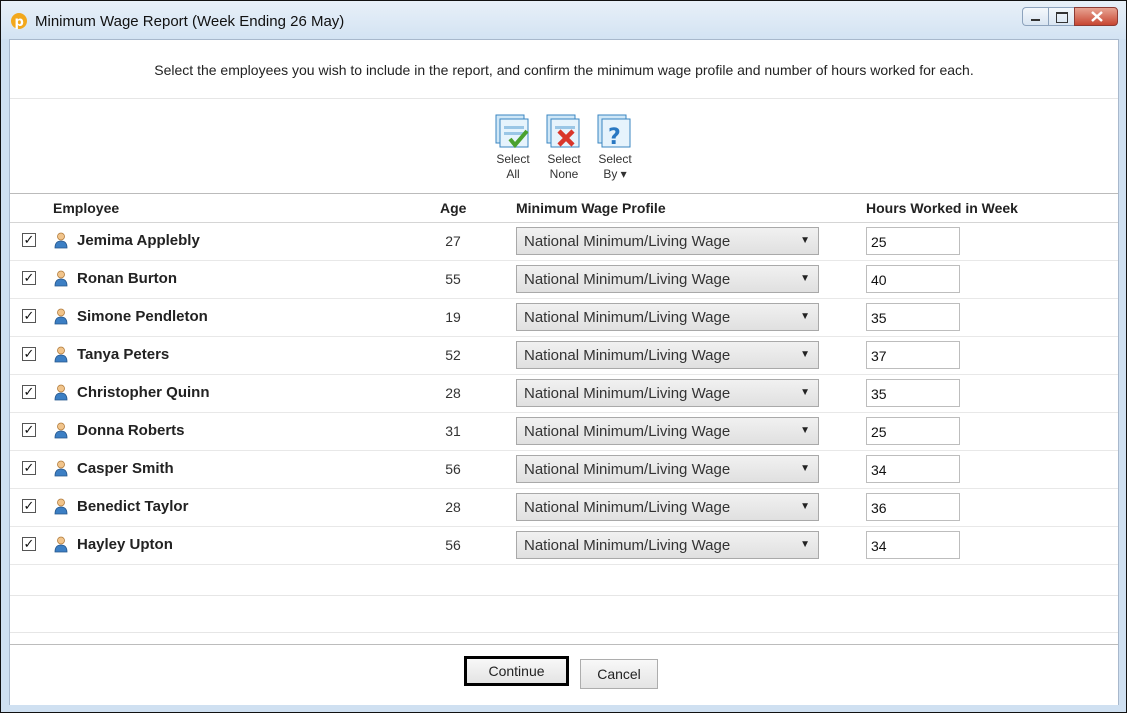  Describe the element at coordinates (190, 21) in the screenshot. I see `window-title: Minimum Wage Report (Week Ending 26 May)` at that location.